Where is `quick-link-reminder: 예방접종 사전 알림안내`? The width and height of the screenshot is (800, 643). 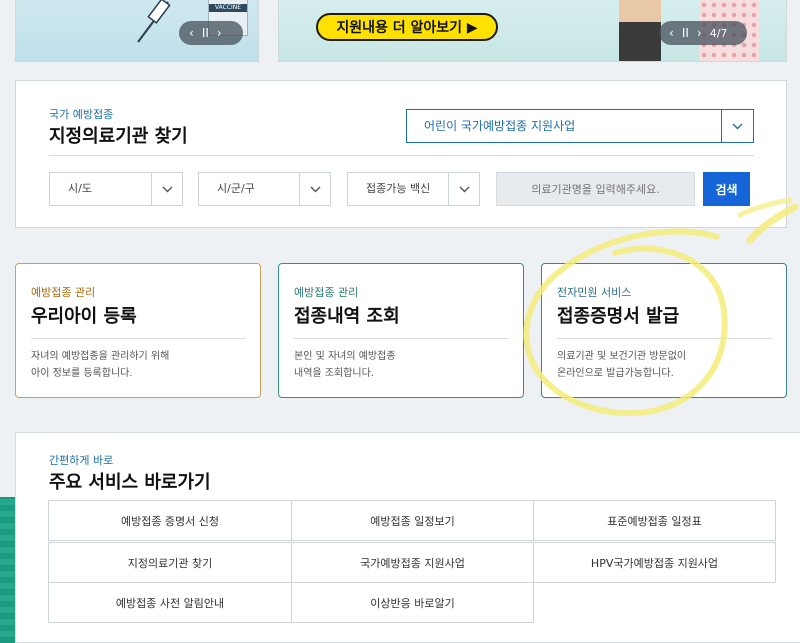
quick-link-reminder: 예방접종 사전 알림안내 is located at coordinates (170, 602).